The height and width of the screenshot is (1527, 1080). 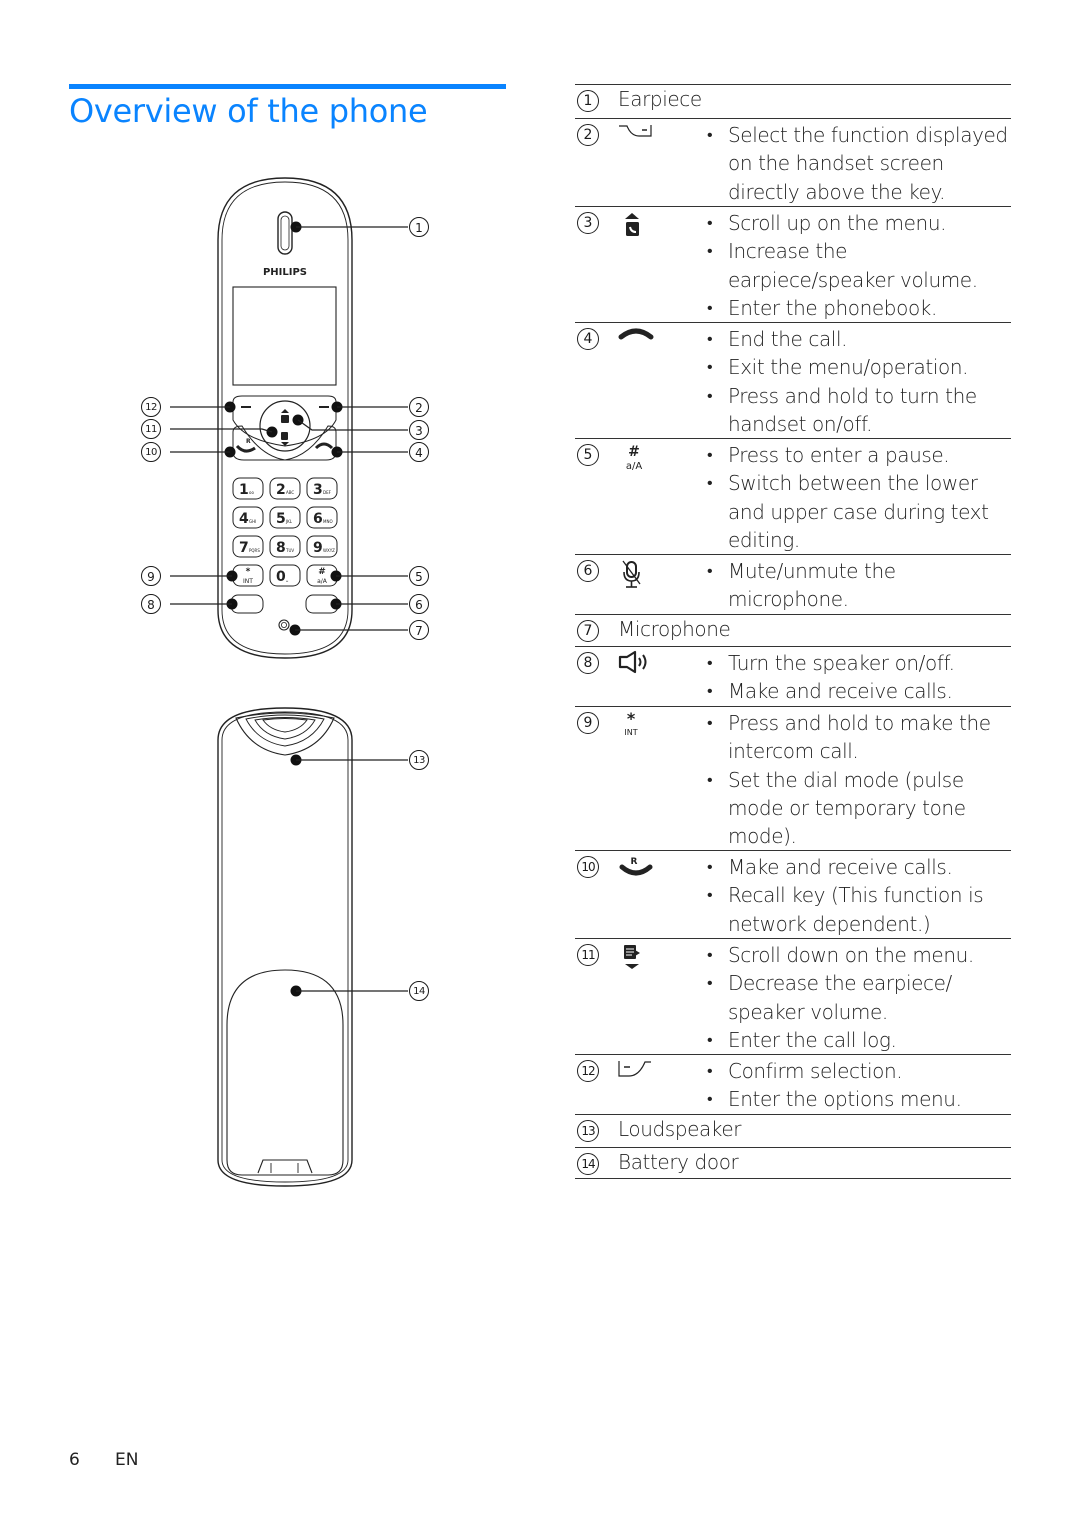 I want to click on svg-text: a/A, so click(x=634, y=466).